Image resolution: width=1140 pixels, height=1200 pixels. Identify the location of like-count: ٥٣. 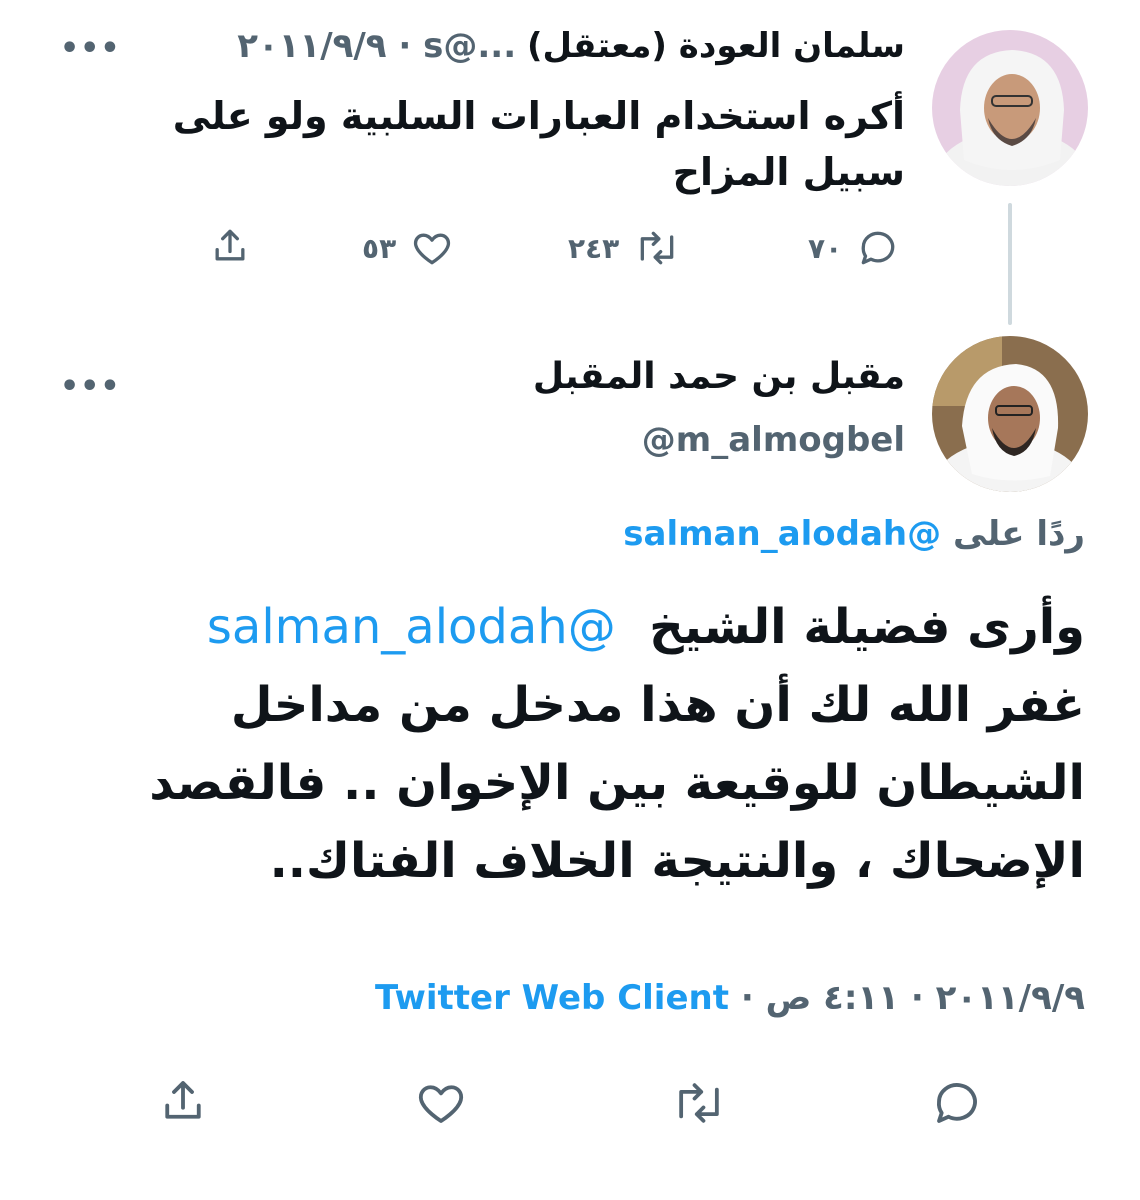
(379, 248).